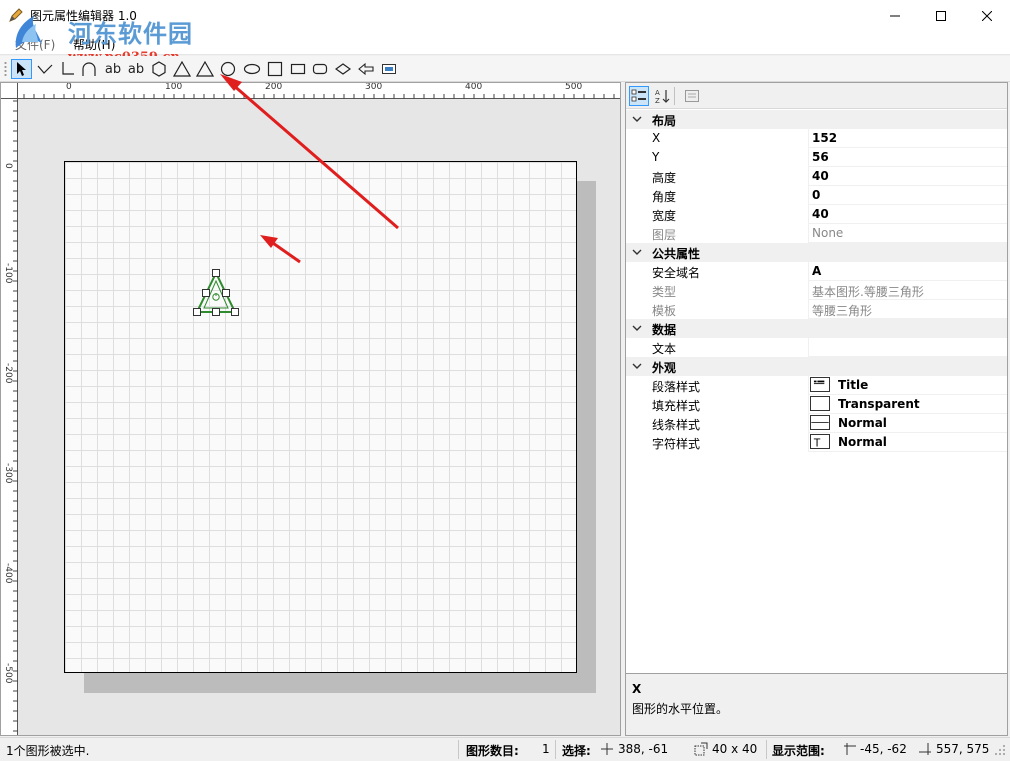 The height and width of the screenshot is (761, 1010). Describe the element at coordinates (816, 309) in the screenshot. I see `property-row-template: 模板 等腰三角形` at that location.